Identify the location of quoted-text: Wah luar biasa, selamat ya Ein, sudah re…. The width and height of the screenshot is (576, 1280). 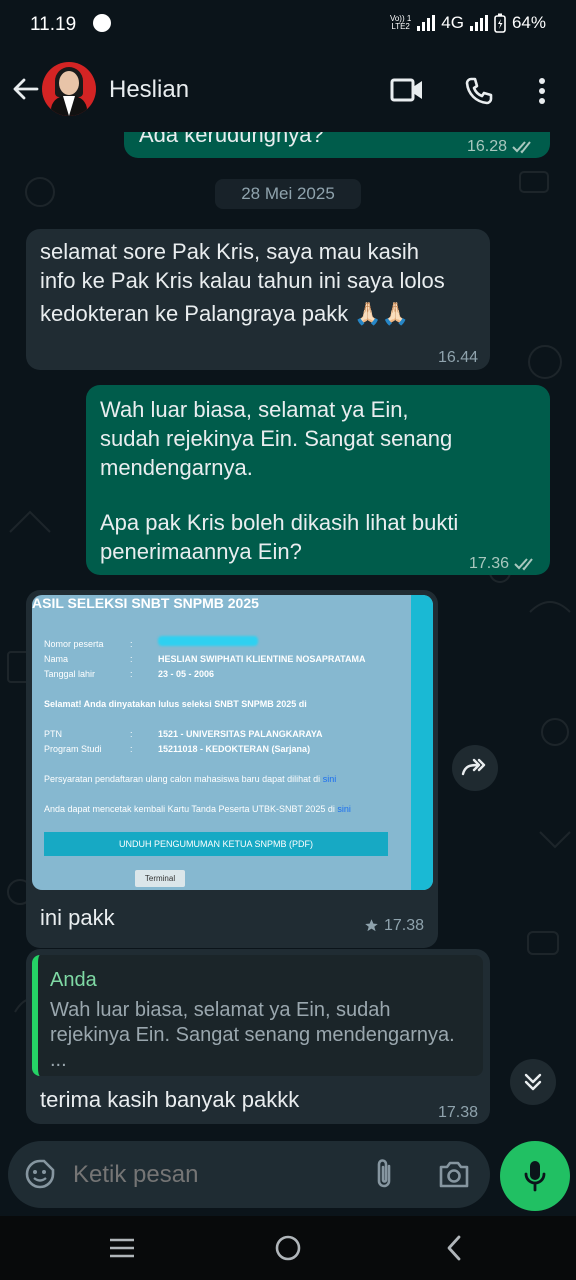
(252, 1035).